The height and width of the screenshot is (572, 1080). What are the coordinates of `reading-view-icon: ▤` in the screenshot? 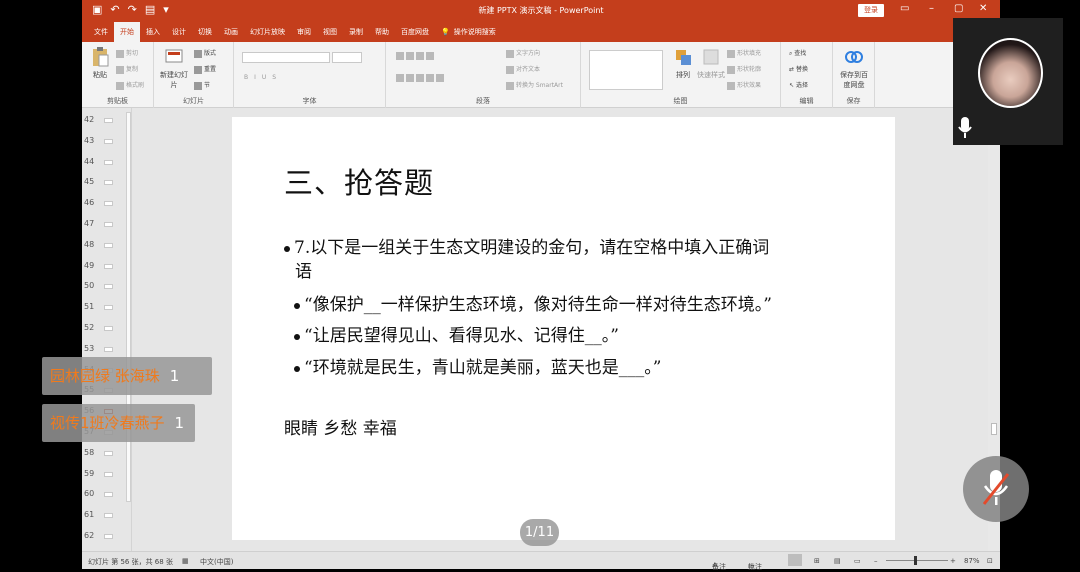 It's located at (837, 561).